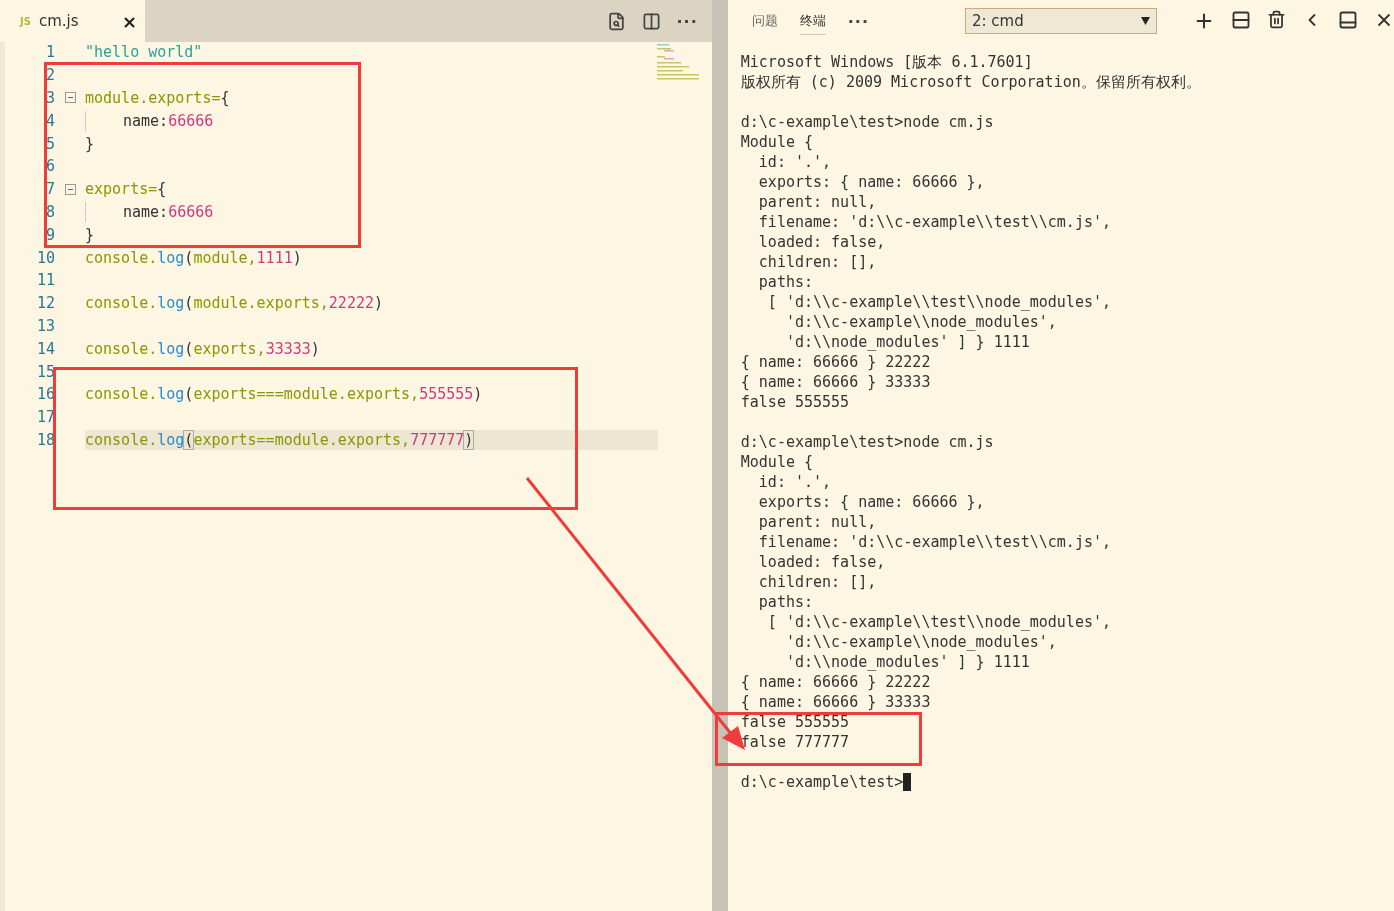 The image size is (1394, 911). What do you see at coordinates (45, 325) in the screenshot?
I see `line-number: 13` at bounding box center [45, 325].